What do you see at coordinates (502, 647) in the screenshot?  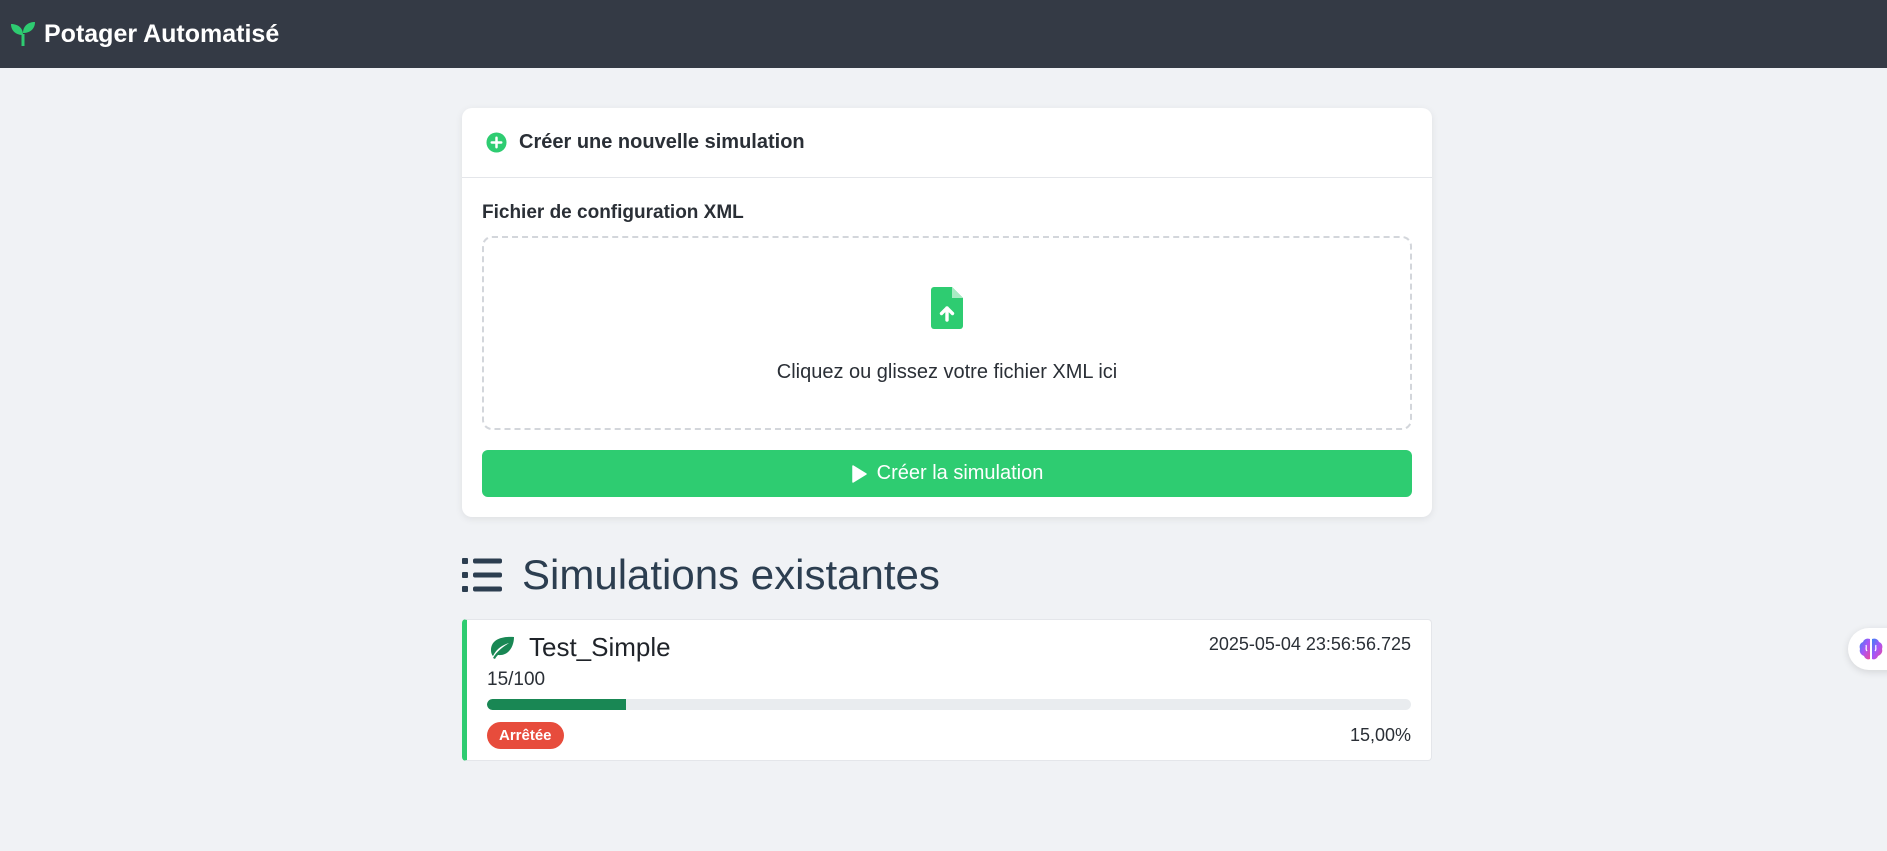 I see `leaf-icon` at bounding box center [502, 647].